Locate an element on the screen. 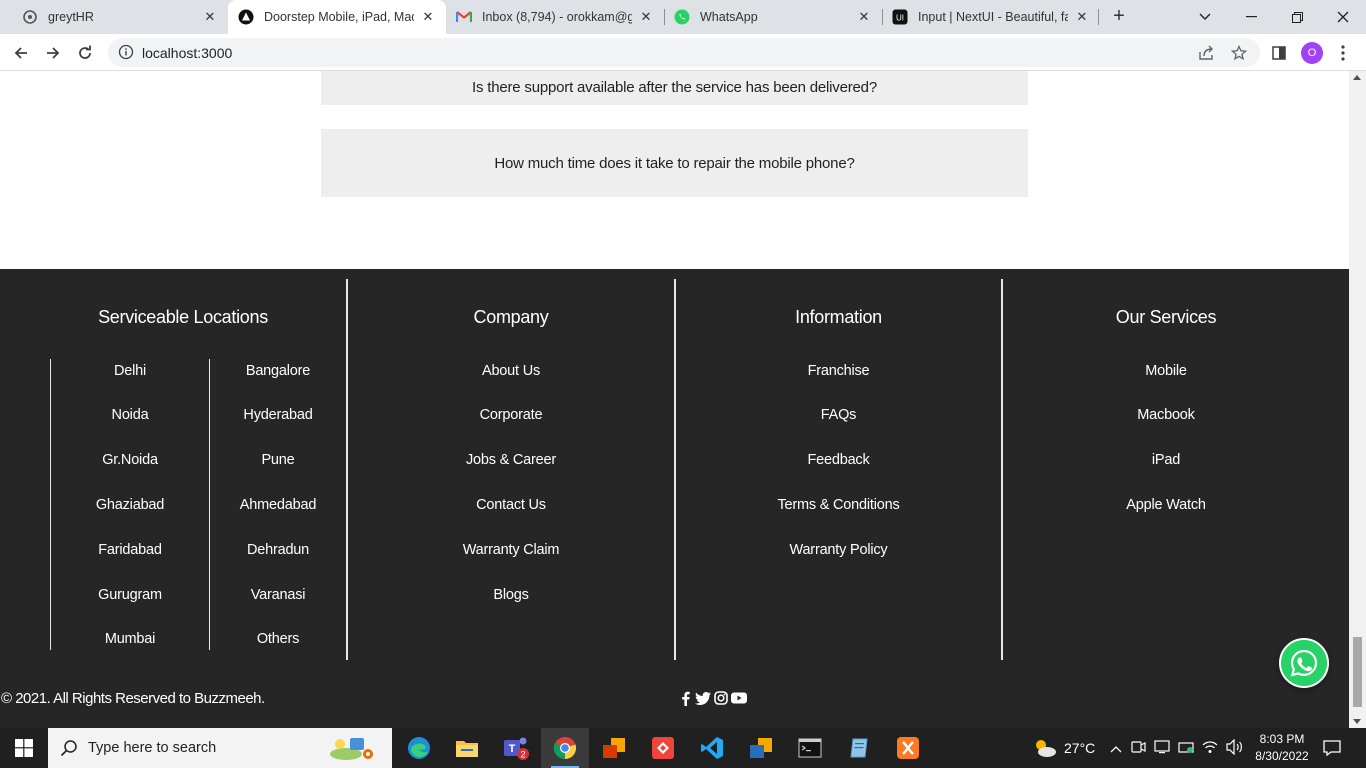 This screenshot has width=1366, height=768. side-panel-icon is located at coordinates (1279, 53).